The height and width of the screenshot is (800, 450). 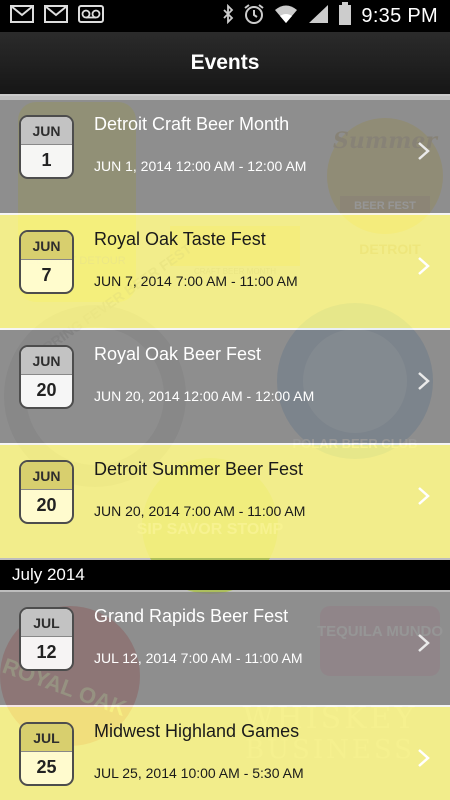 What do you see at coordinates (46, 639) in the screenshot?
I see `date-badge: JUL 12` at bounding box center [46, 639].